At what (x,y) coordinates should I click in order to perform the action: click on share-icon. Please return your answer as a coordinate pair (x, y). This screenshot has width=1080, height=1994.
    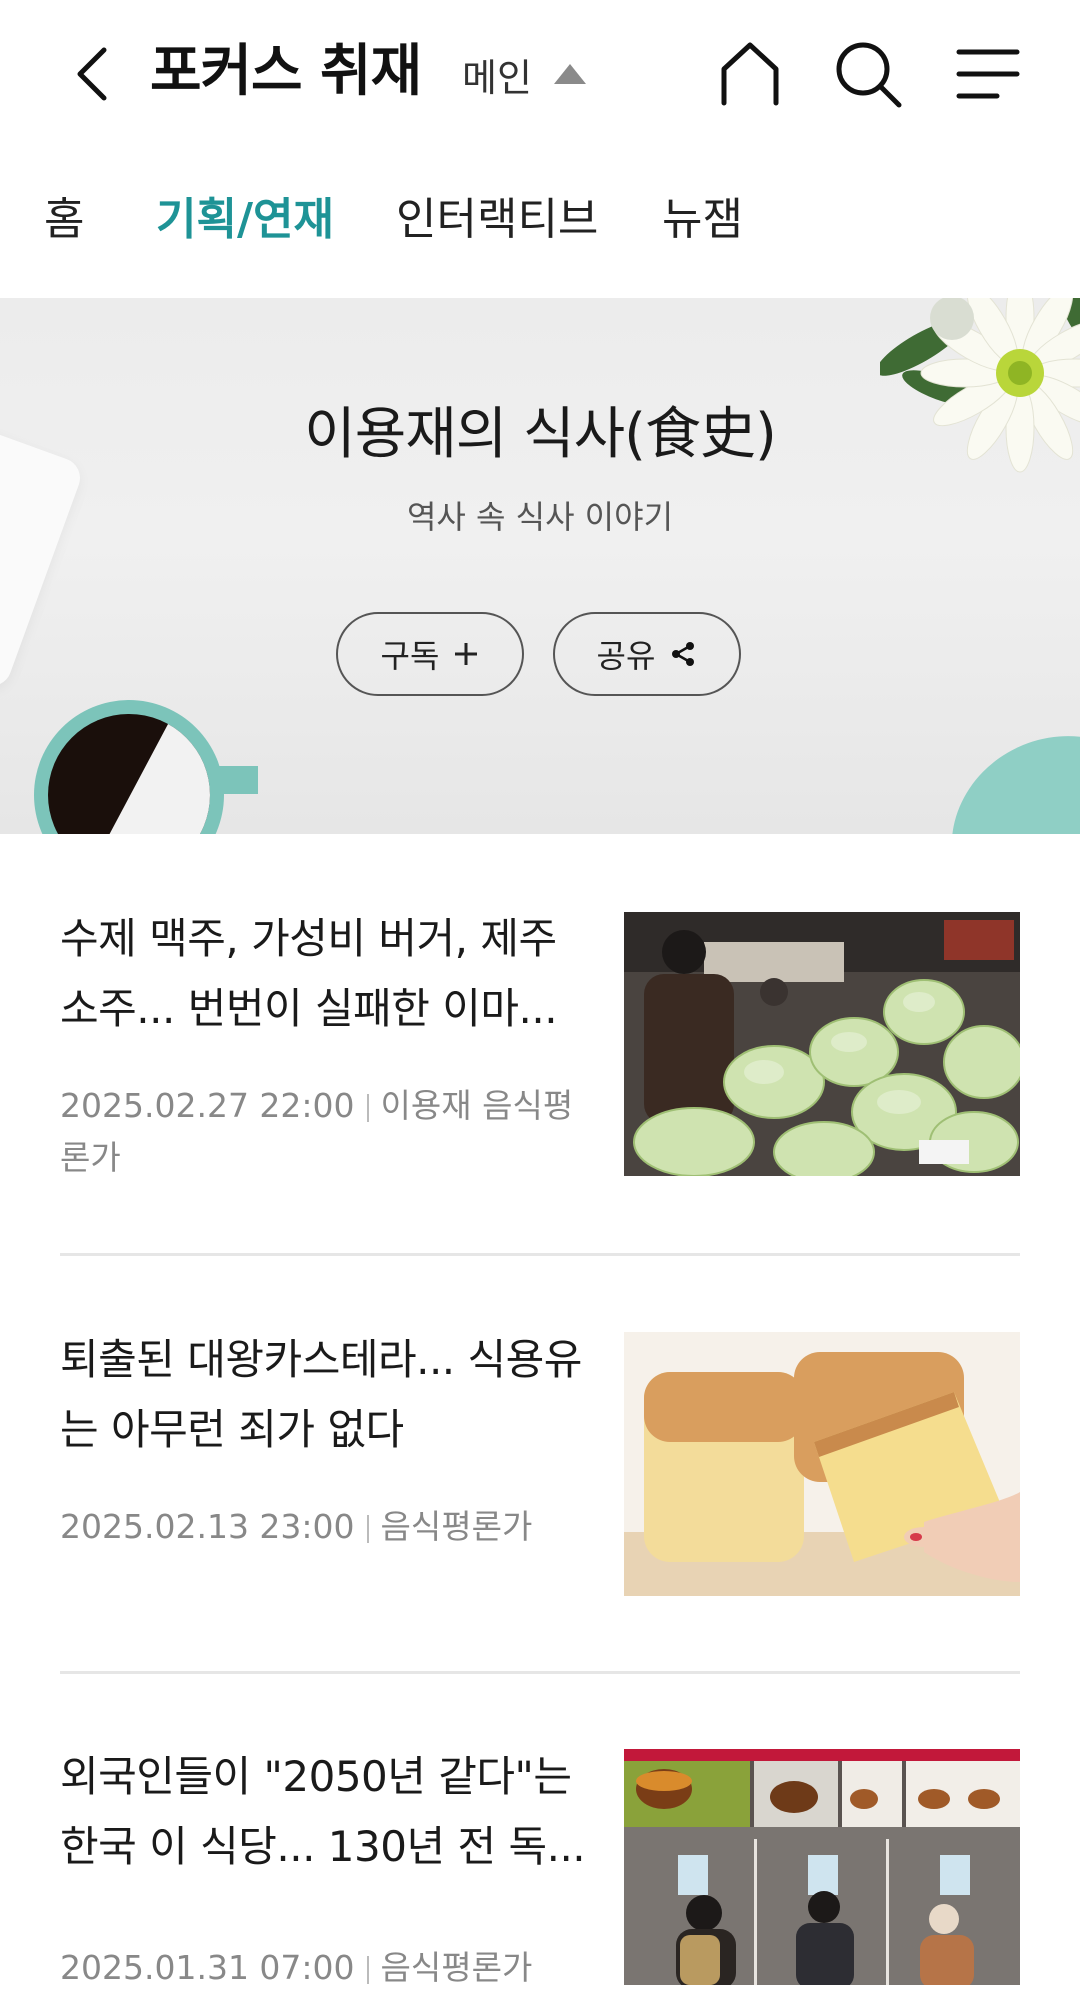
    Looking at the image, I should click on (683, 654).